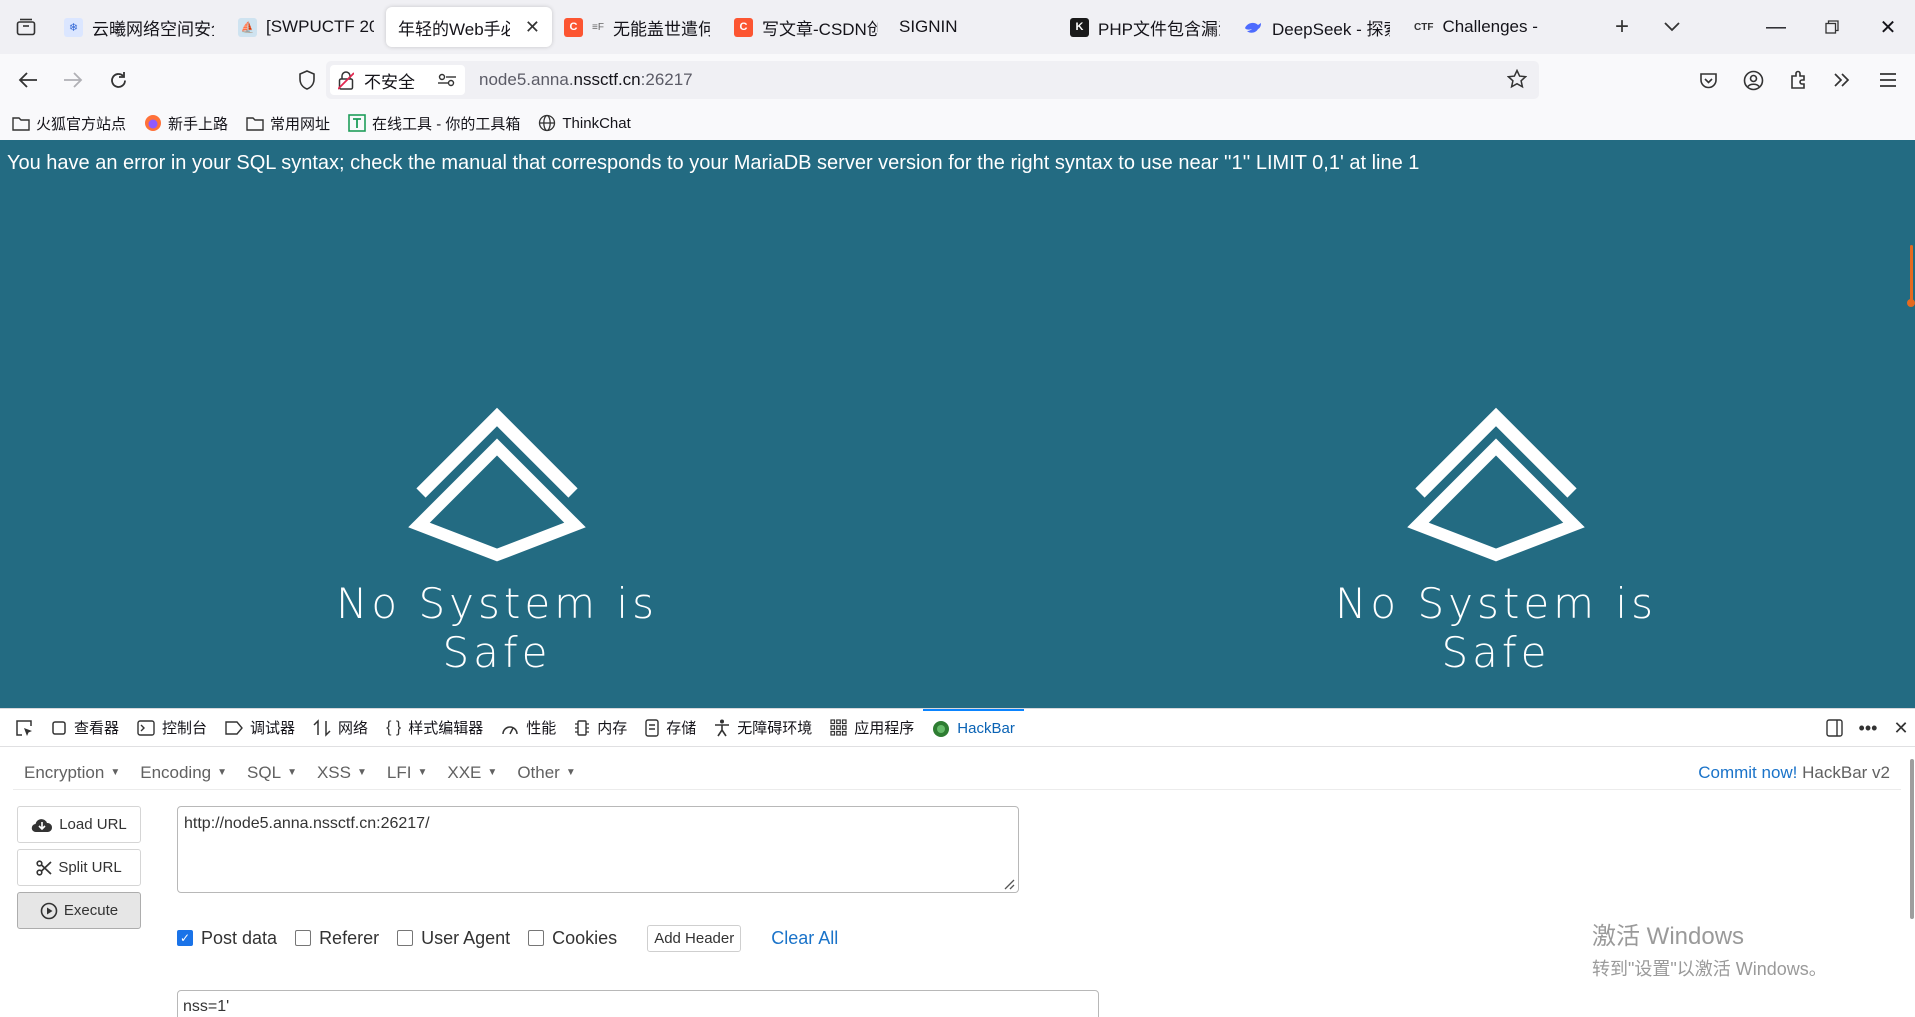 This screenshot has height=1017, width=1915. I want to click on tracking-protection-button, so click(307, 80).